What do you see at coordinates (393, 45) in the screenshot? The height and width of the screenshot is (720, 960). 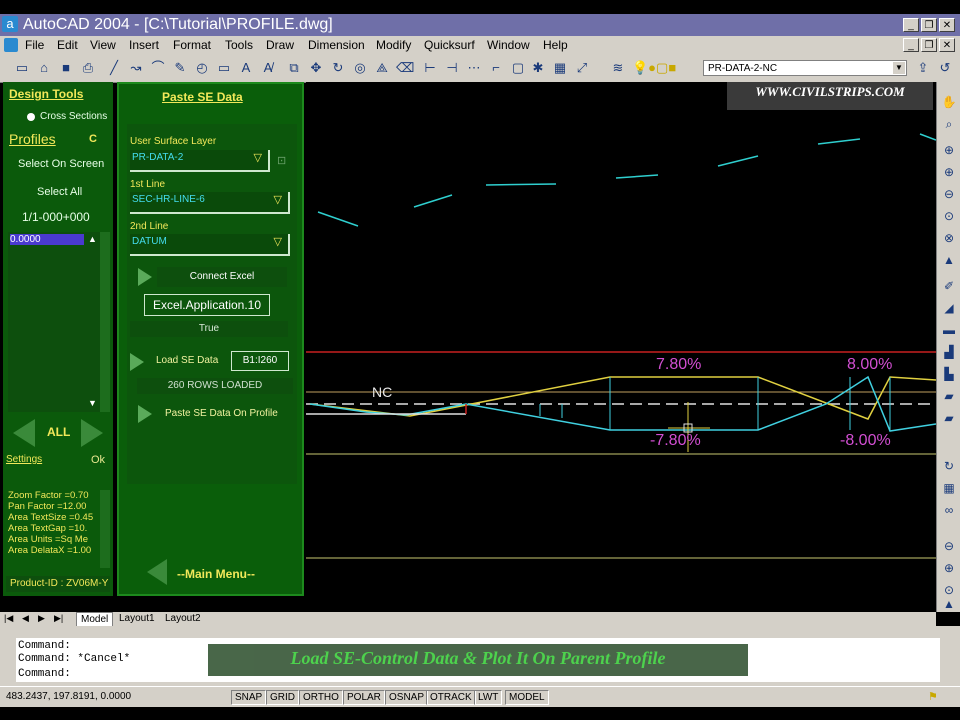 I see `menu-modify: Modify` at bounding box center [393, 45].